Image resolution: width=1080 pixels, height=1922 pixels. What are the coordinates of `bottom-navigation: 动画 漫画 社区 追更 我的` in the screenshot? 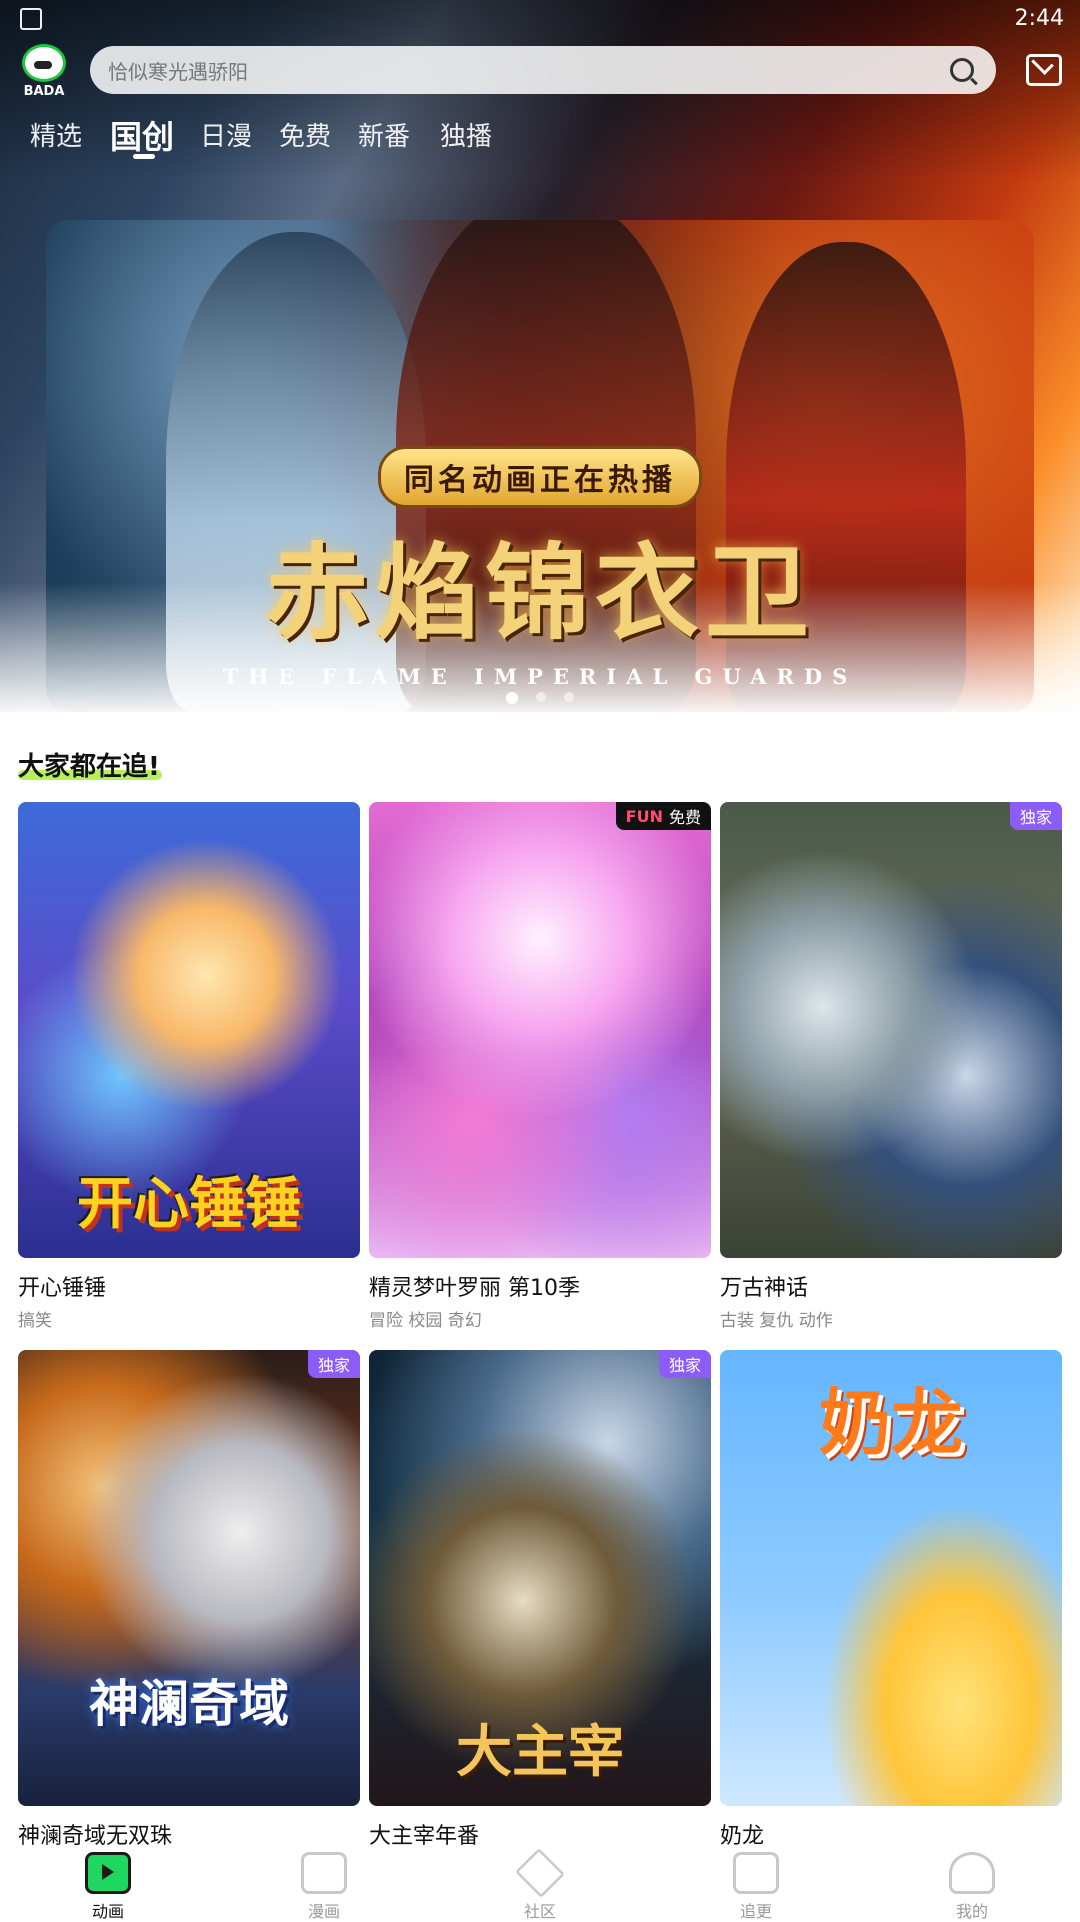 It's located at (540, 1883).